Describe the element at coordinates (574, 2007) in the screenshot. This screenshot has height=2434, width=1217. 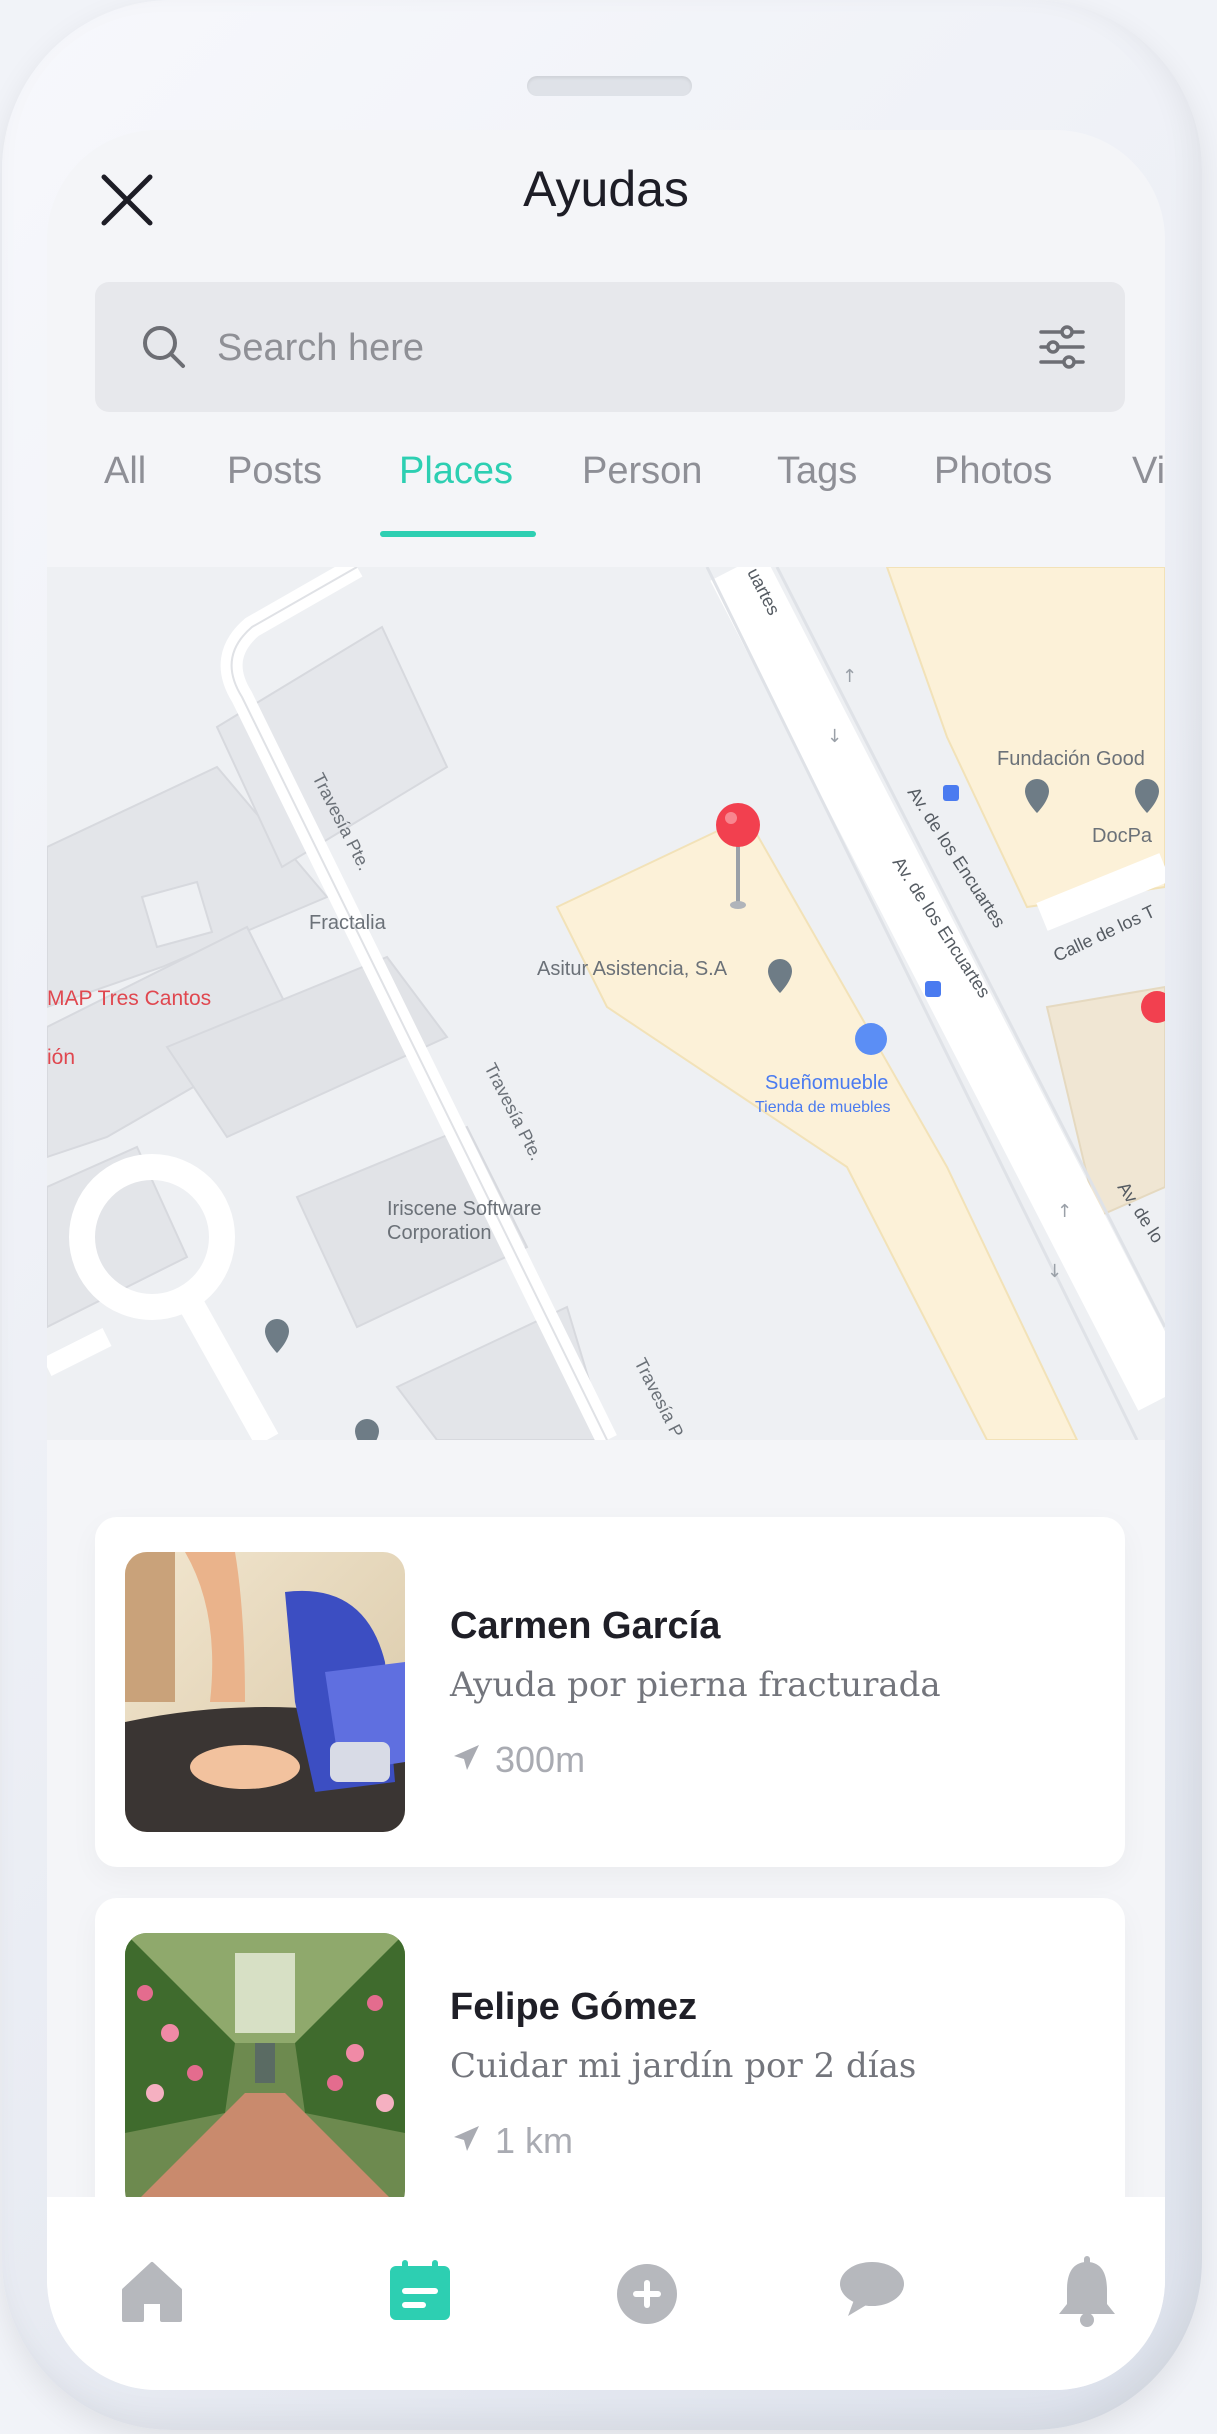
I see `card-name: Felipe Gómez` at that location.